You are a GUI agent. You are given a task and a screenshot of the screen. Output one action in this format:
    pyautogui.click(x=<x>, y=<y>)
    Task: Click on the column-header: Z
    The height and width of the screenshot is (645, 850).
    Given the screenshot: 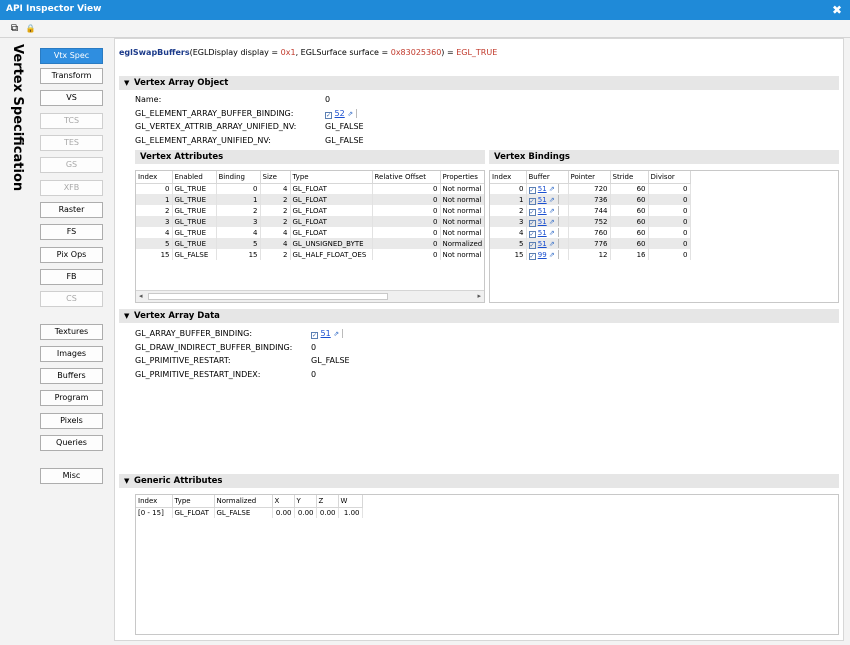 What is the action you would take?
    pyautogui.click(x=327, y=501)
    